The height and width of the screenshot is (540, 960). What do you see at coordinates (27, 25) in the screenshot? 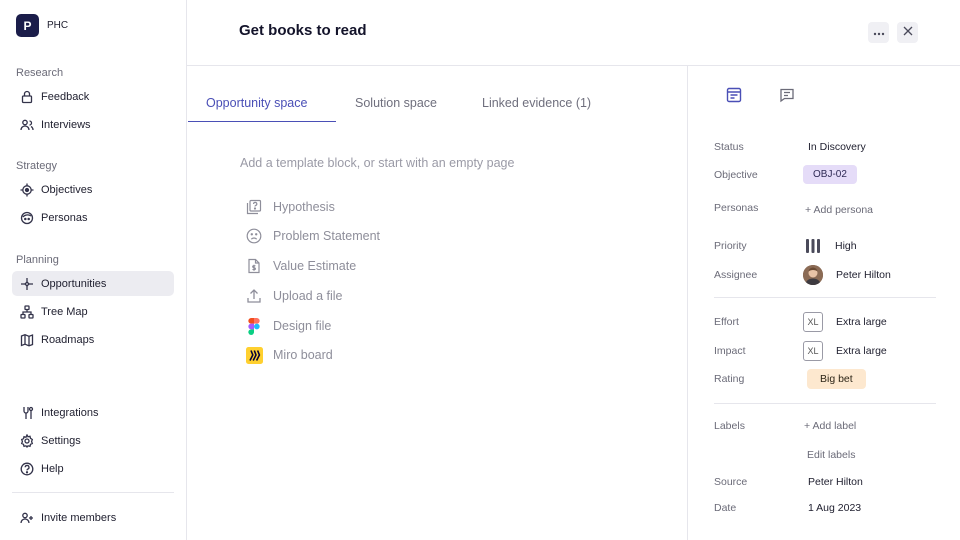
I see `workspace-logo: P` at bounding box center [27, 25].